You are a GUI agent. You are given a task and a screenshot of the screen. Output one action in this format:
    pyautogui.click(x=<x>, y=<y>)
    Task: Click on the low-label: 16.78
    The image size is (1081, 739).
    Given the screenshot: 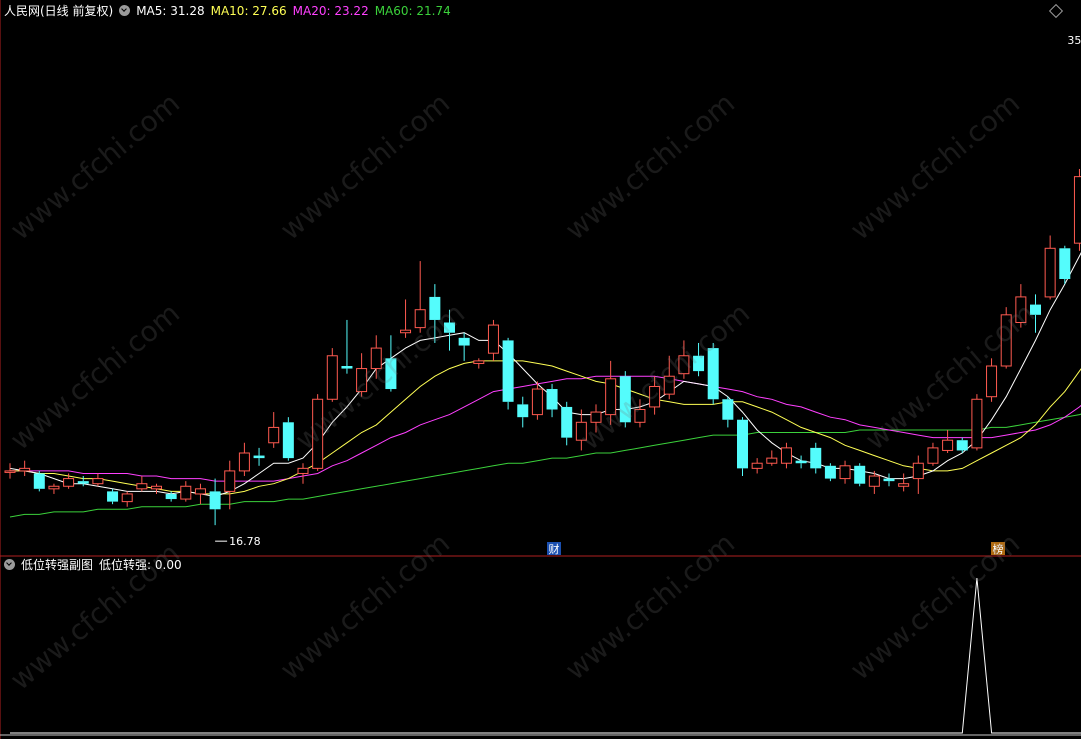 What is the action you would take?
    pyautogui.click(x=245, y=541)
    